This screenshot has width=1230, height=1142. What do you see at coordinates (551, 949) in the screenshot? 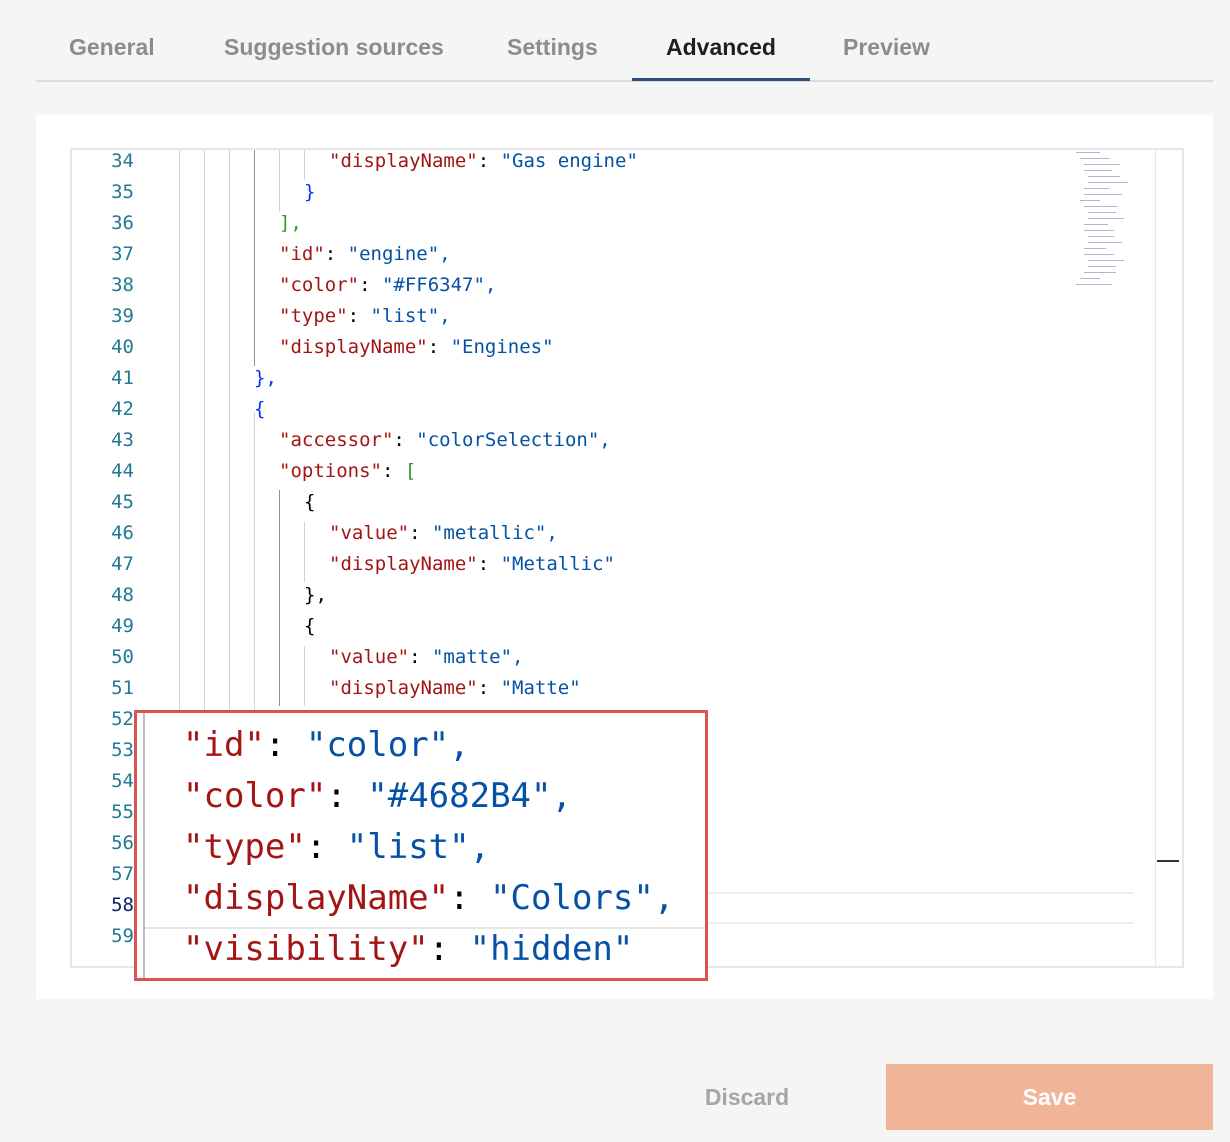
I see `json-value: "hidden"` at bounding box center [551, 949].